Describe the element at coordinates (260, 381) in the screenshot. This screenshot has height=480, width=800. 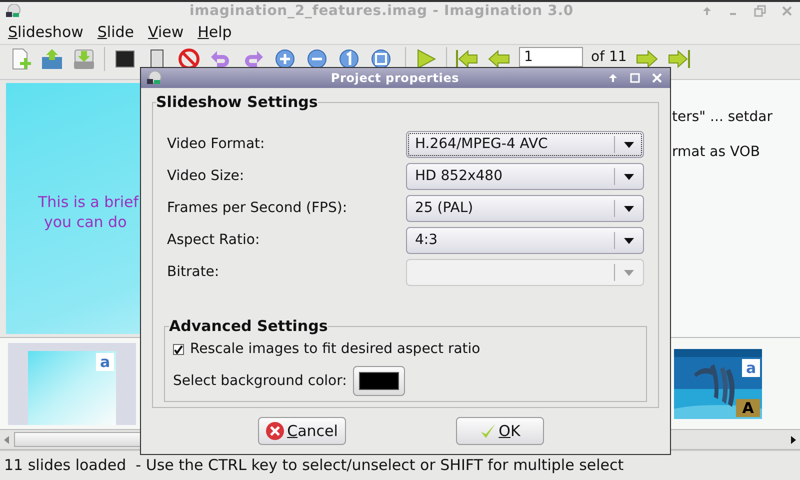
I see `field-label: Select background color:` at that location.